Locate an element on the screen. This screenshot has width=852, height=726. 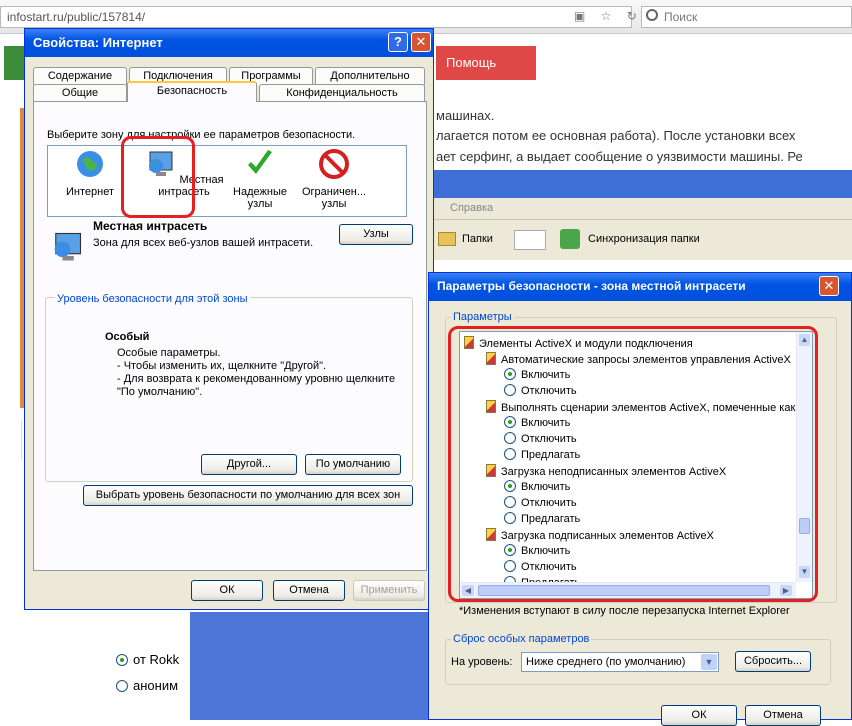
selected-zone-desc: Зона для всех веб-узлов вашей интрасети. is located at coordinates (203, 243).